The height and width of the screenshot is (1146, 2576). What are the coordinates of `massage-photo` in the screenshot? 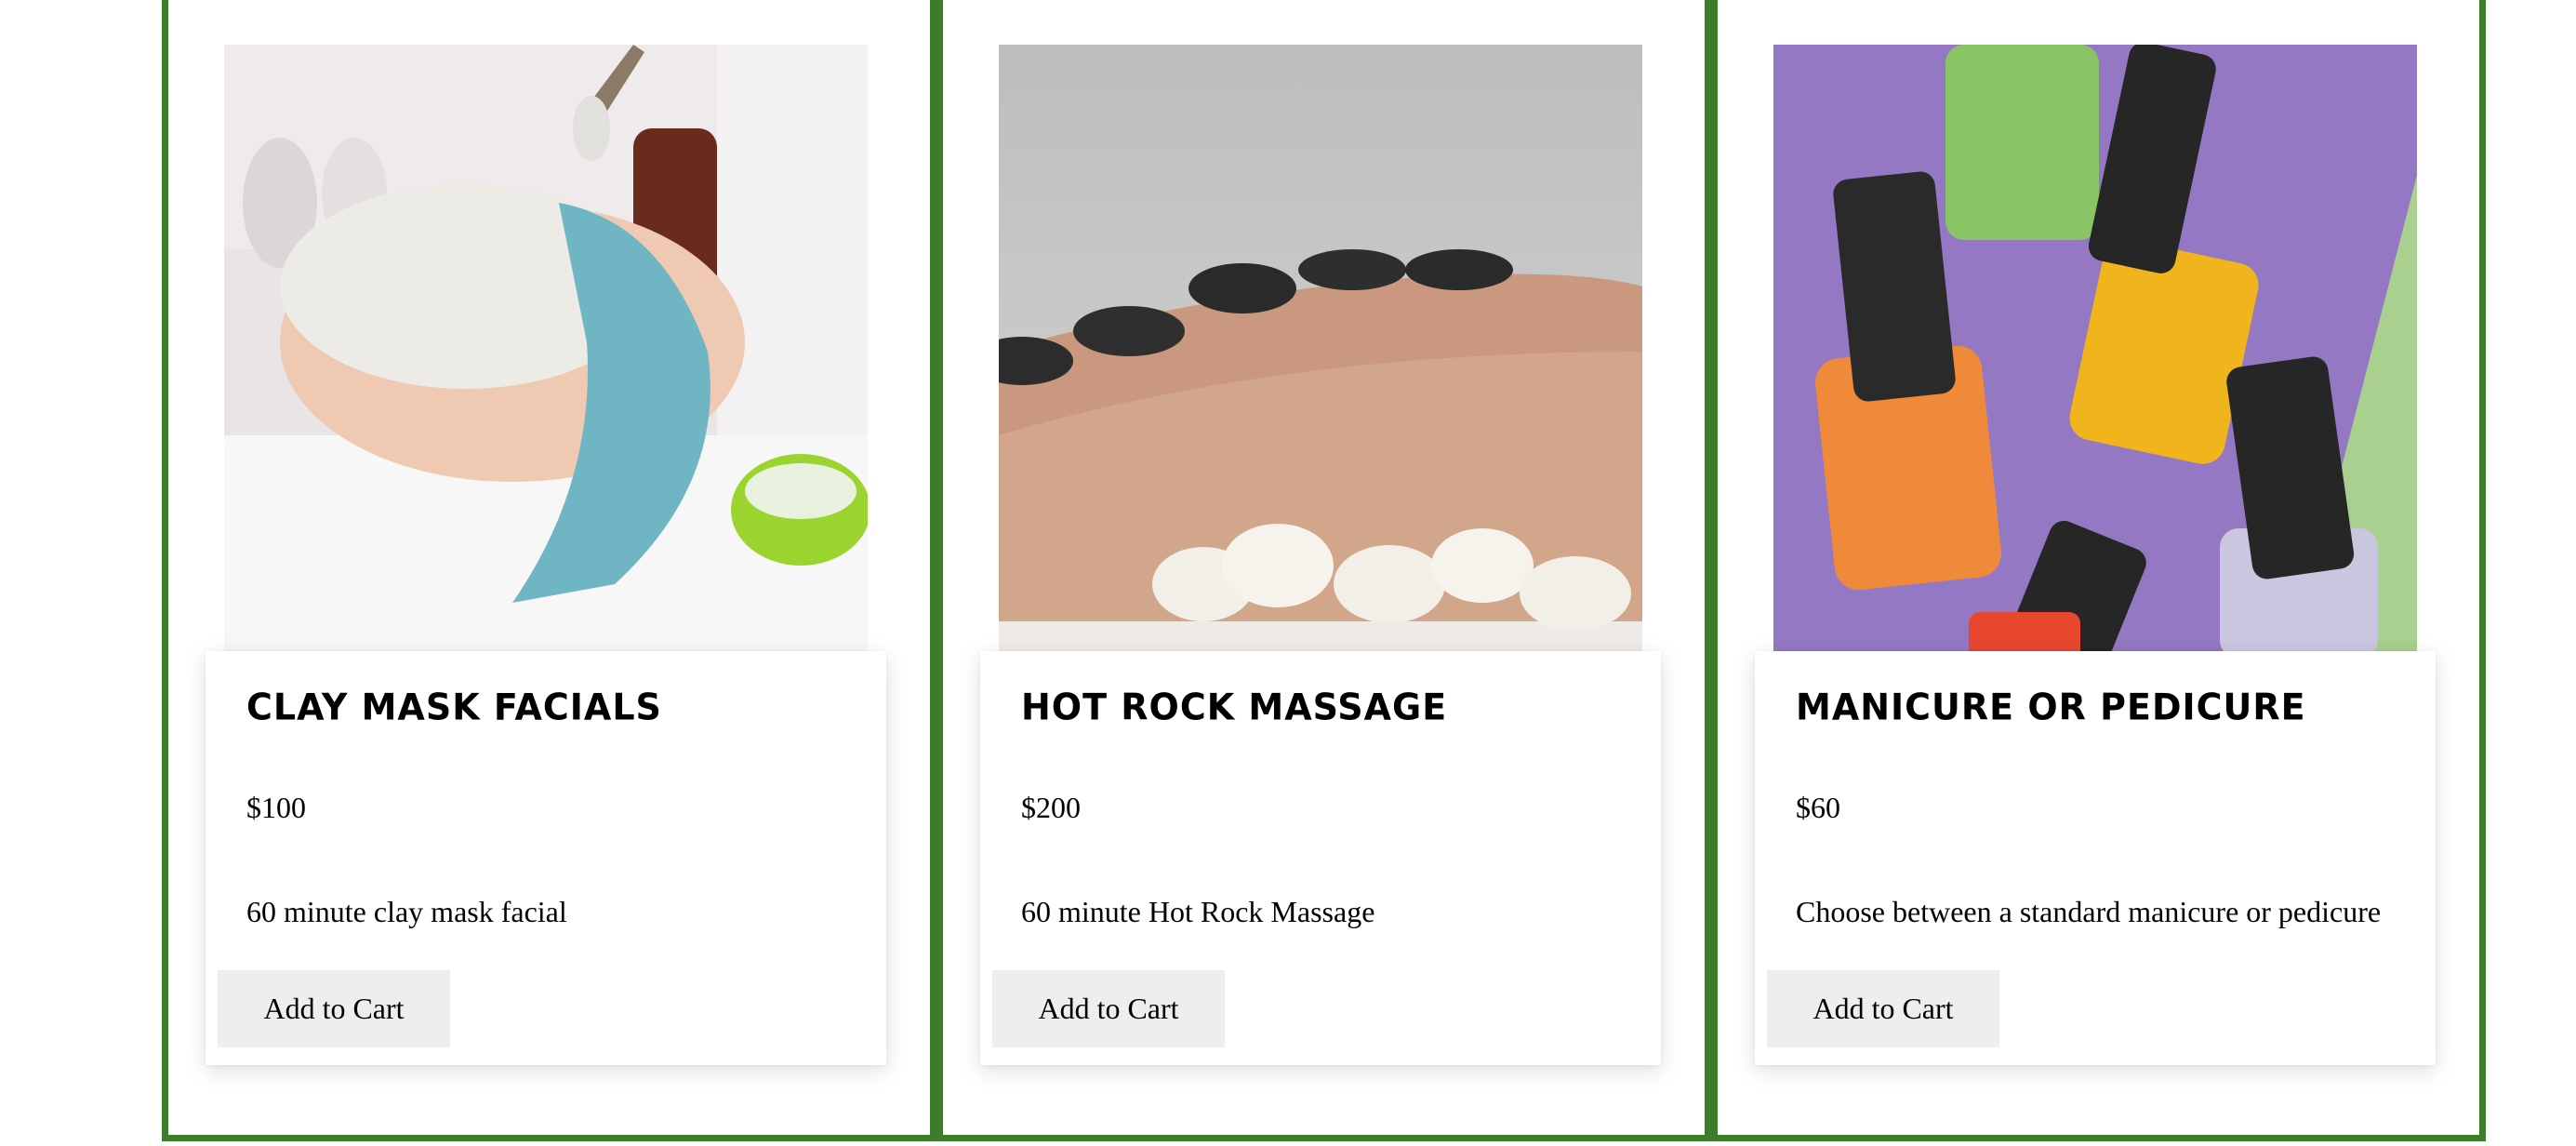 It's located at (1320, 348).